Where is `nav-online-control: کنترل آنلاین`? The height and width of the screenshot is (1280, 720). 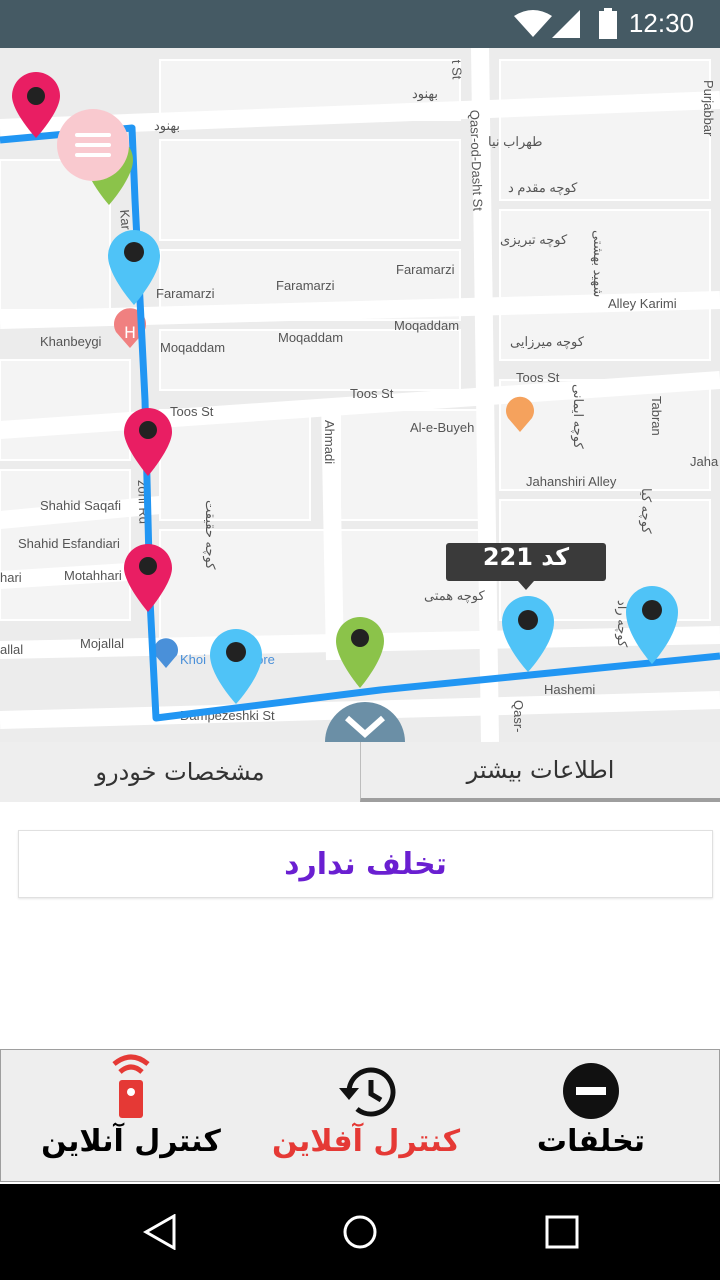 nav-online-control: کنترل آنلاین is located at coordinates (131, 1116).